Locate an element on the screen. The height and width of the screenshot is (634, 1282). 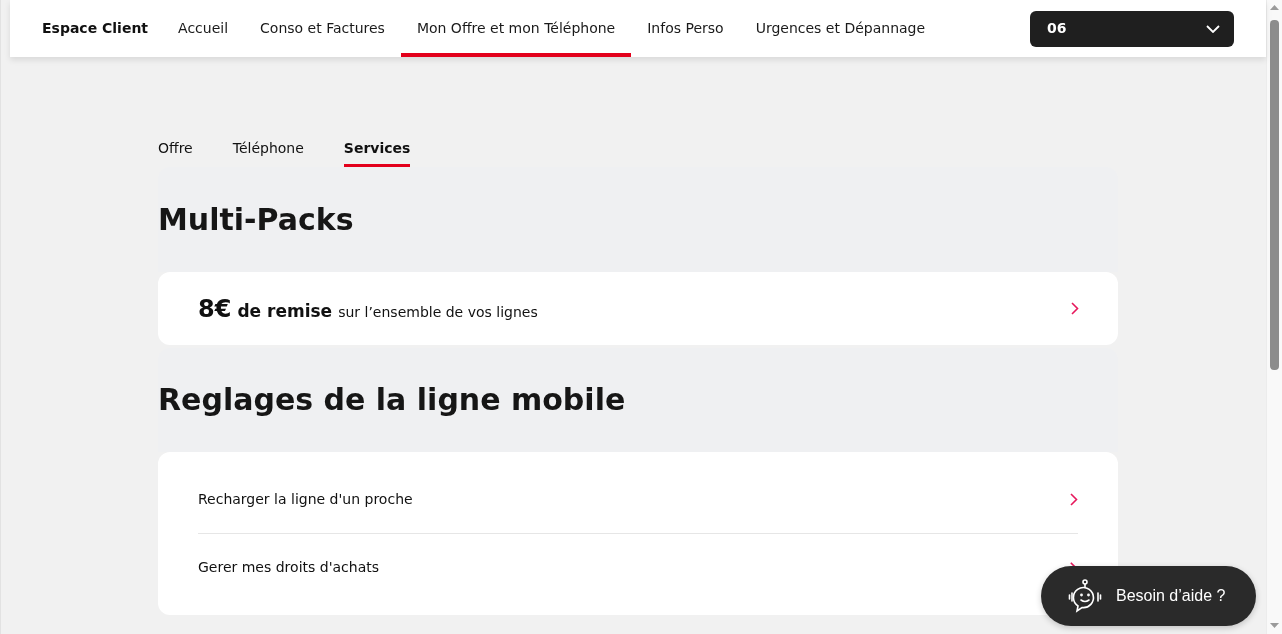
scroll-up-arrow-icon is located at coordinates (1274, 7).